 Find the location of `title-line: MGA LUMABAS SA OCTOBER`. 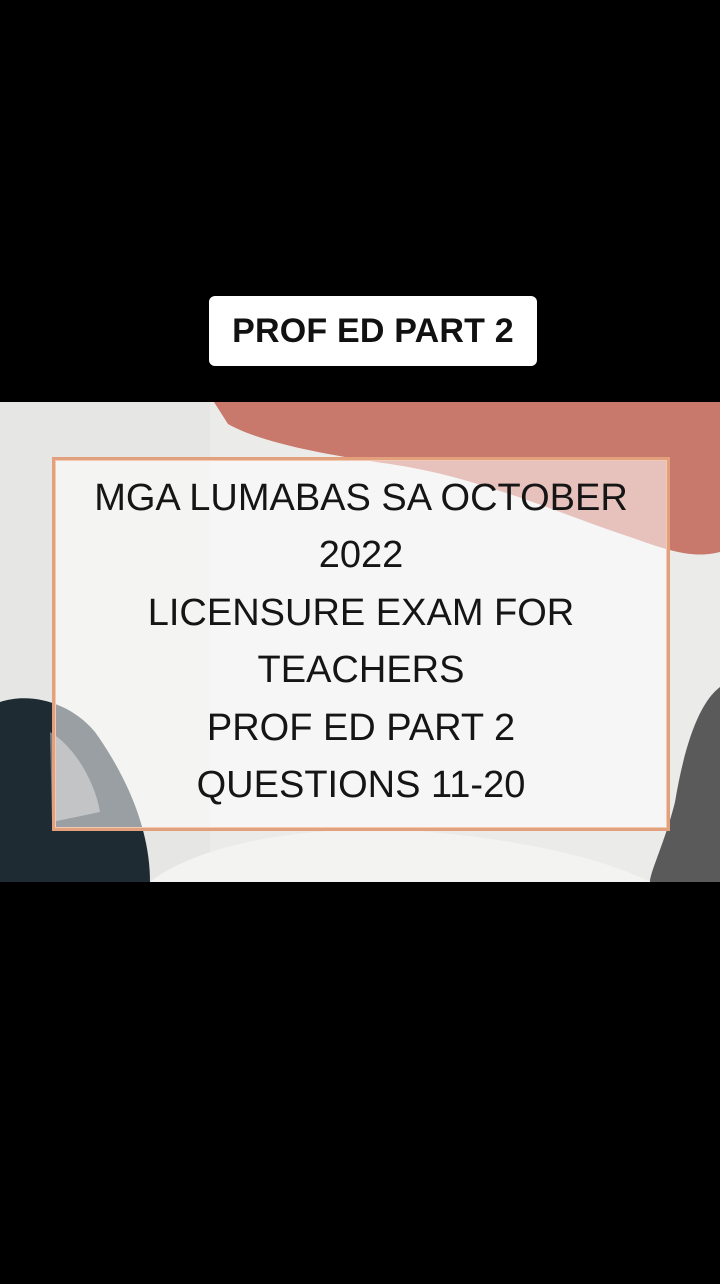

title-line: MGA LUMABAS SA OCTOBER is located at coordinates (361, 497).